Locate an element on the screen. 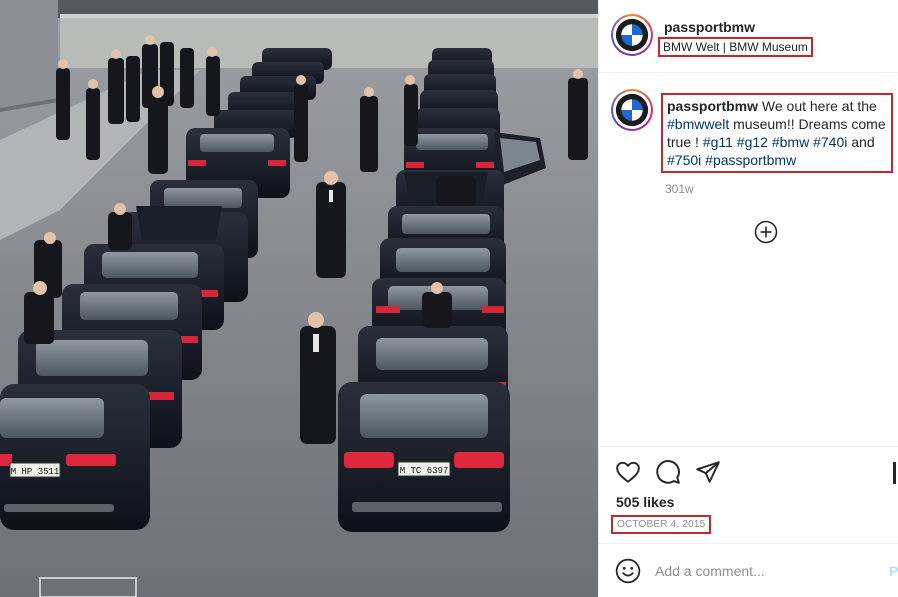 The width and height of the screenshot is (898, 597). caption-text: and is located at coordinates (861, 142).